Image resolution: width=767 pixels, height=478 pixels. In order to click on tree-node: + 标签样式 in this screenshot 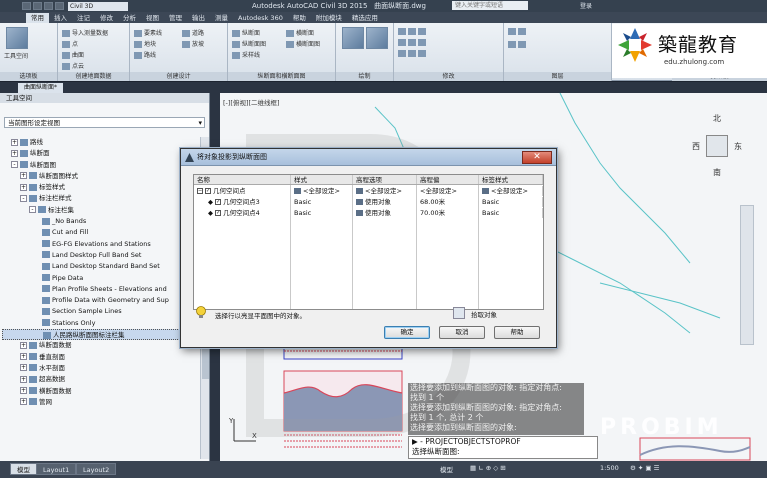, I will do `click(100, 187)`.